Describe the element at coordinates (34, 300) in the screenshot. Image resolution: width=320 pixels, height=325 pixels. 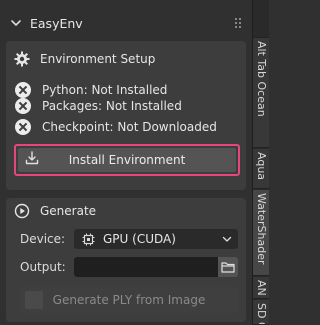
I see `image-icon` at that location.